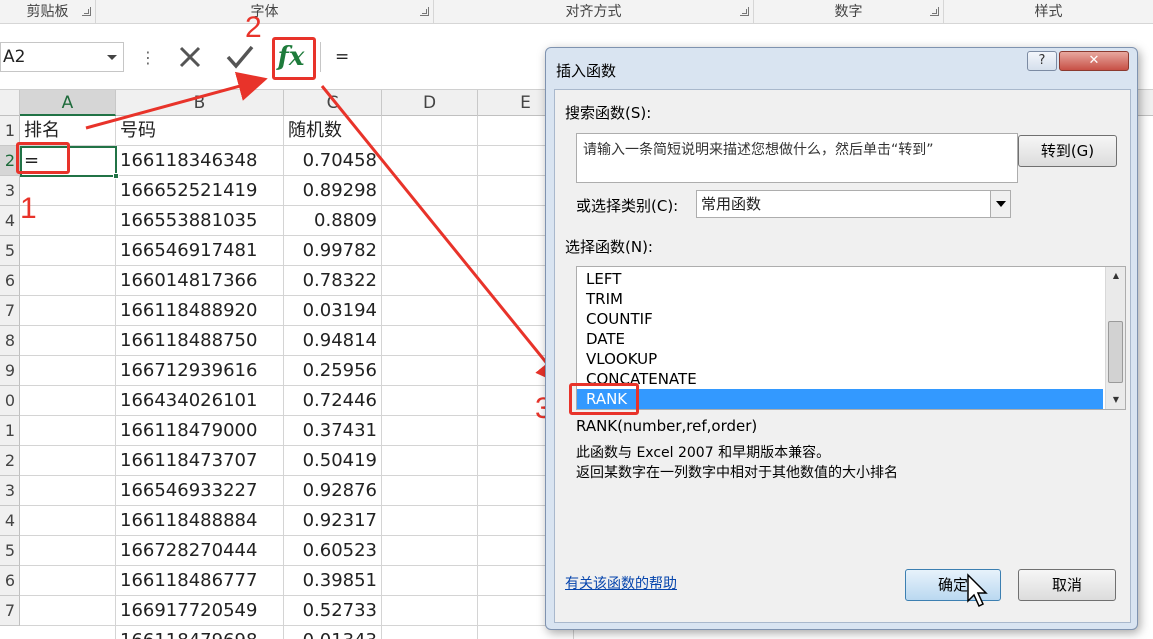 This screenshot has height=639, width=1153. Describe the element at coordinates (1094, 61) in the screenshot. I see `close-button: ✕` at that location.